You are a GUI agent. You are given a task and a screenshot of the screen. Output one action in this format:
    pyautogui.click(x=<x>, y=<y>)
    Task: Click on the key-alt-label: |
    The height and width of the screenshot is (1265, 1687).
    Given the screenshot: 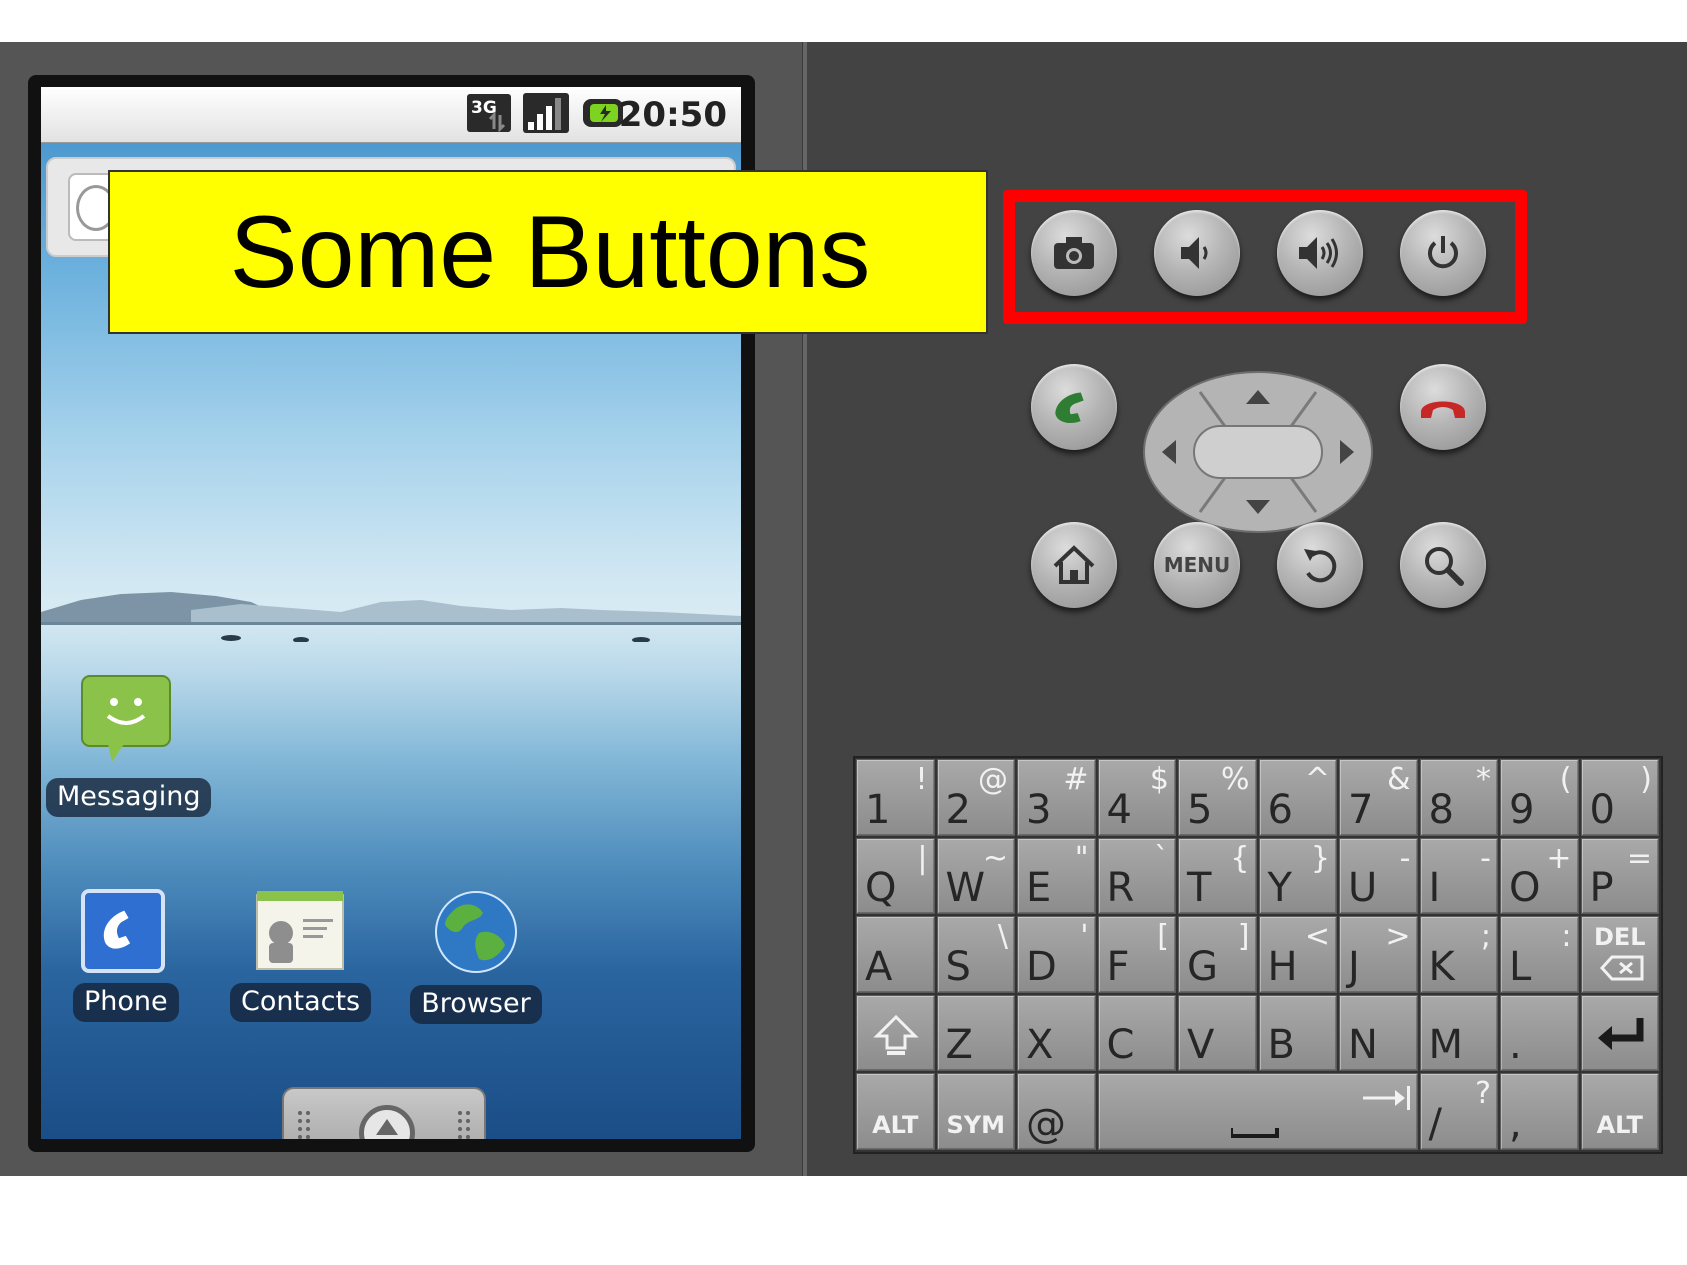 What is the action you would take?
    pyautogui.click(x=922, y=858)
    